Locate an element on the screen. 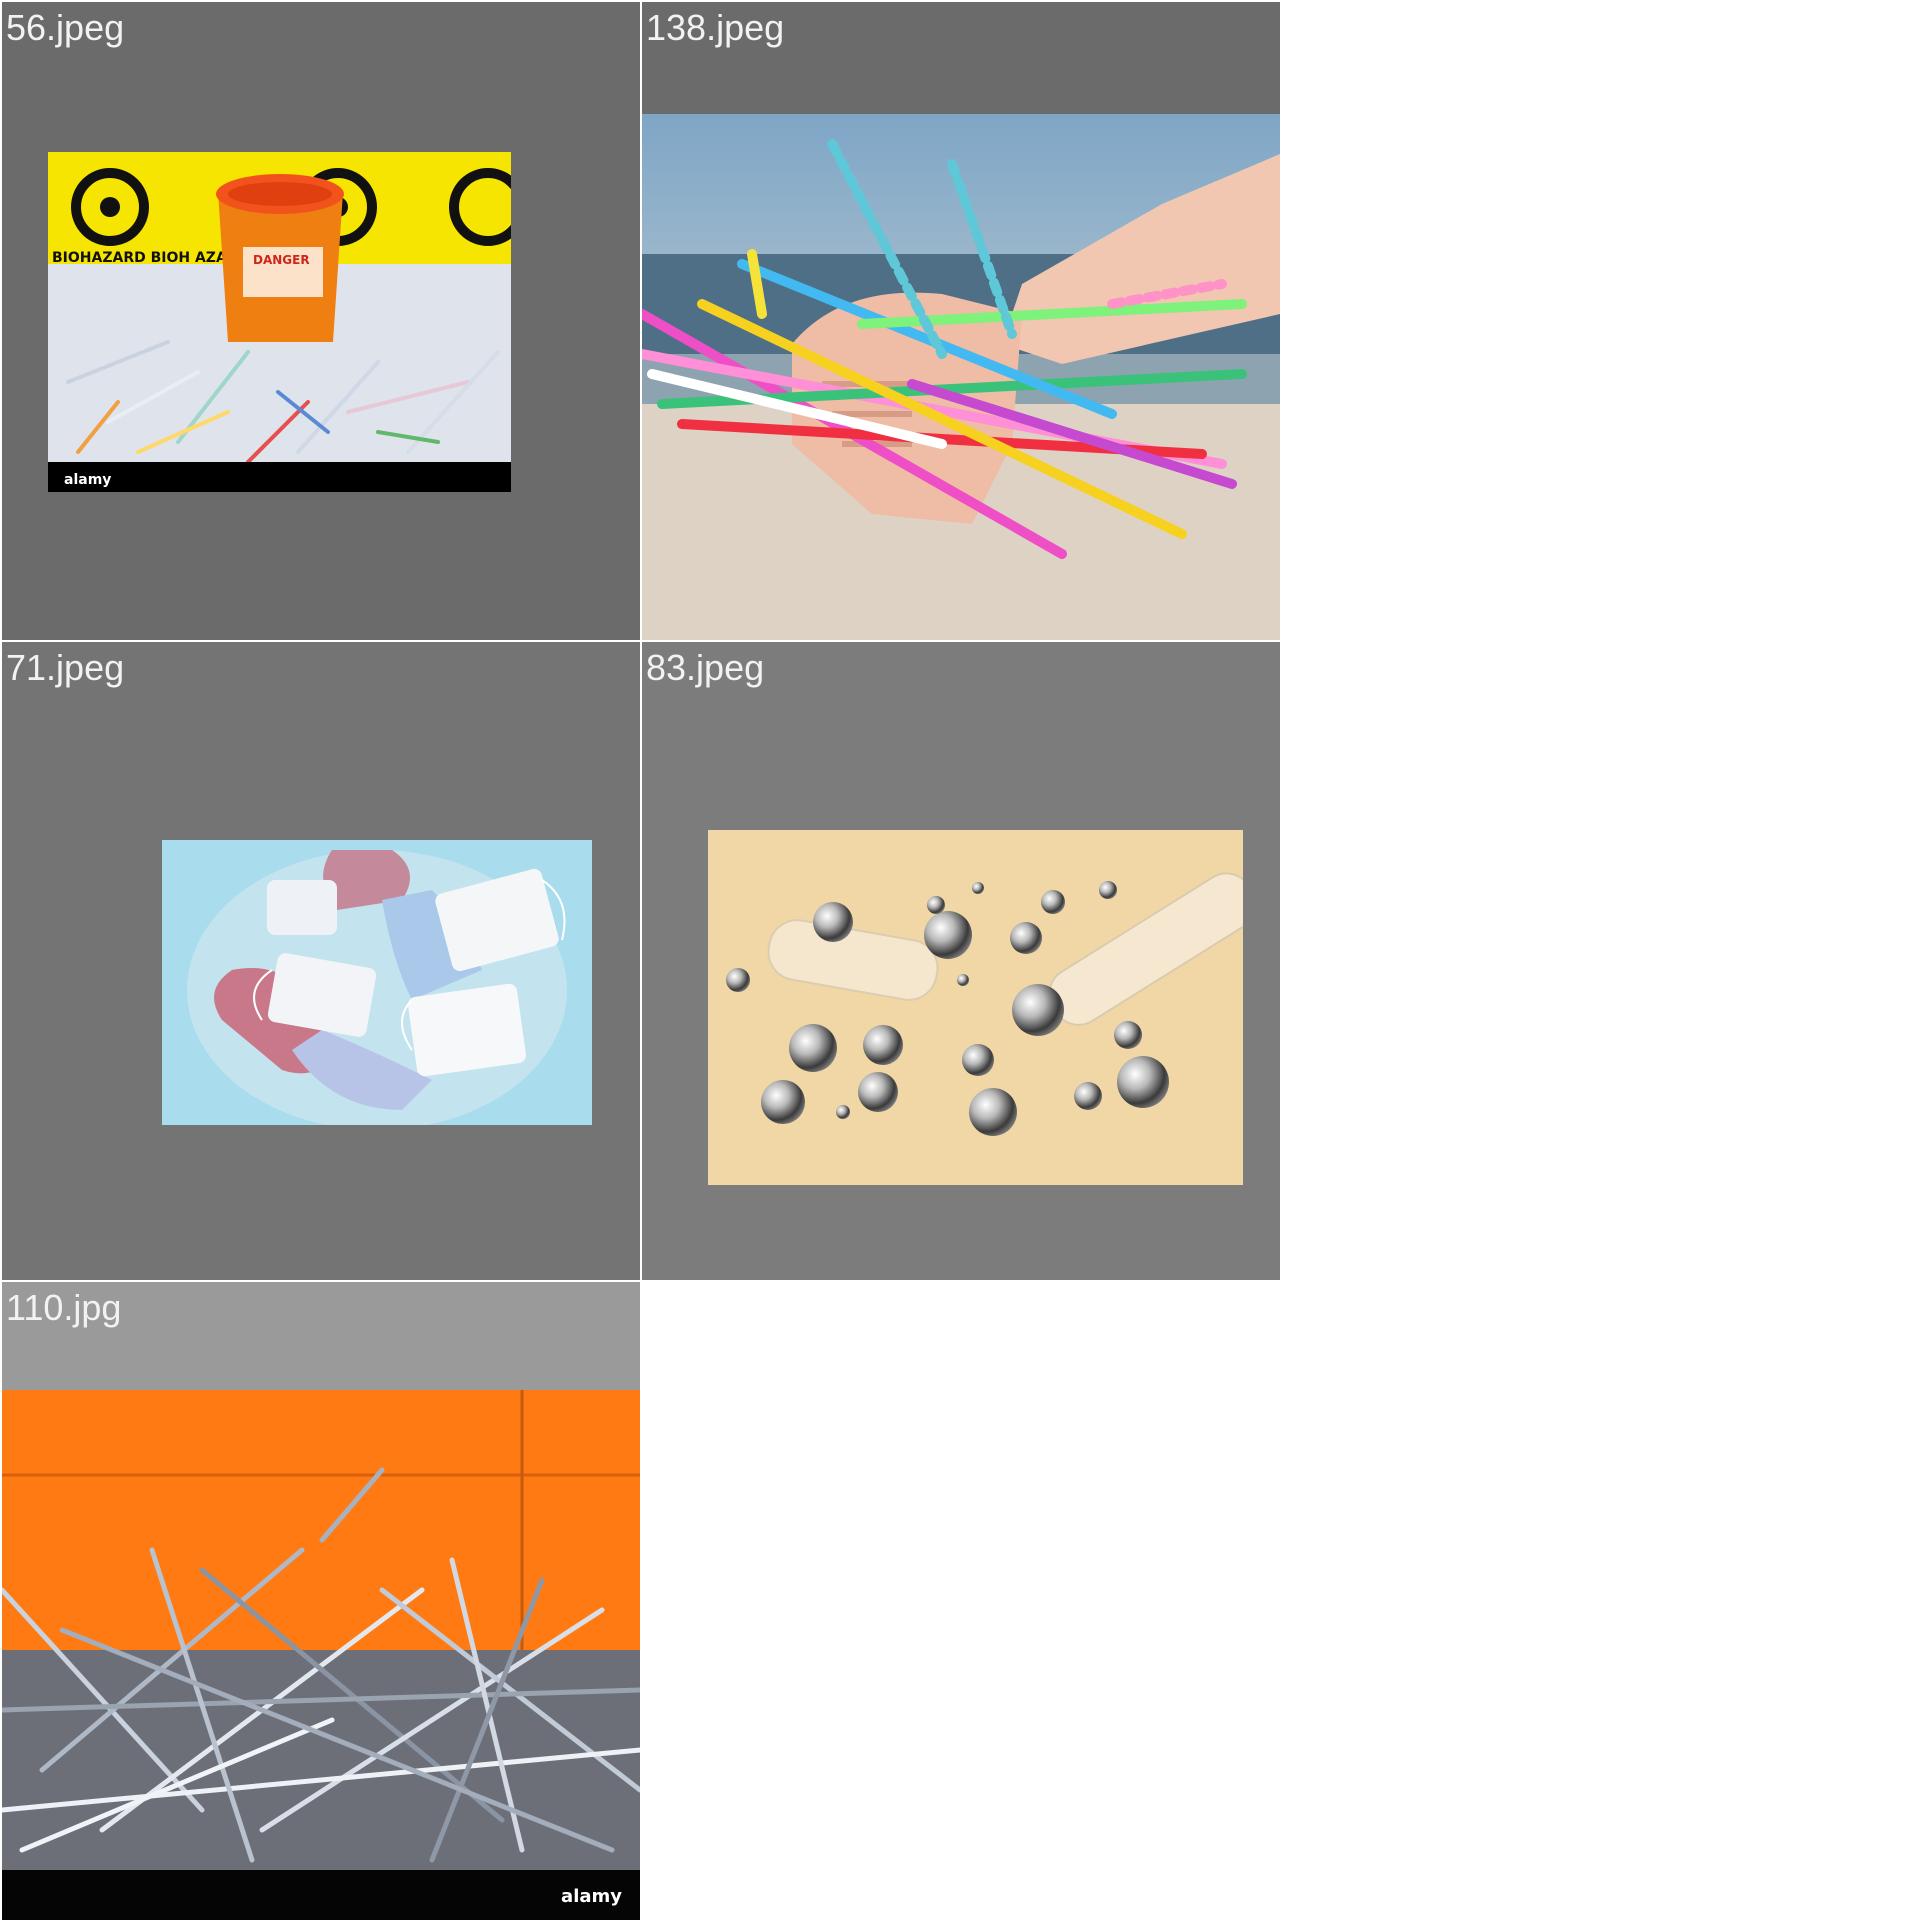 The height and width of the screenshot is (1920, 1920). image-thumbnail: alamy is located at coordinates (321, 1655).